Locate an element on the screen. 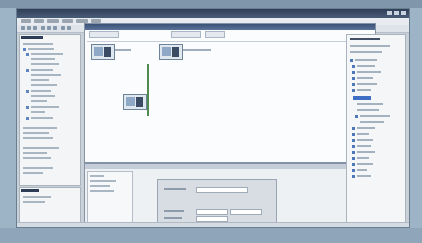 The height and width of the screenshot is (243, 422). save-icon is located at coordinates (35, 28).